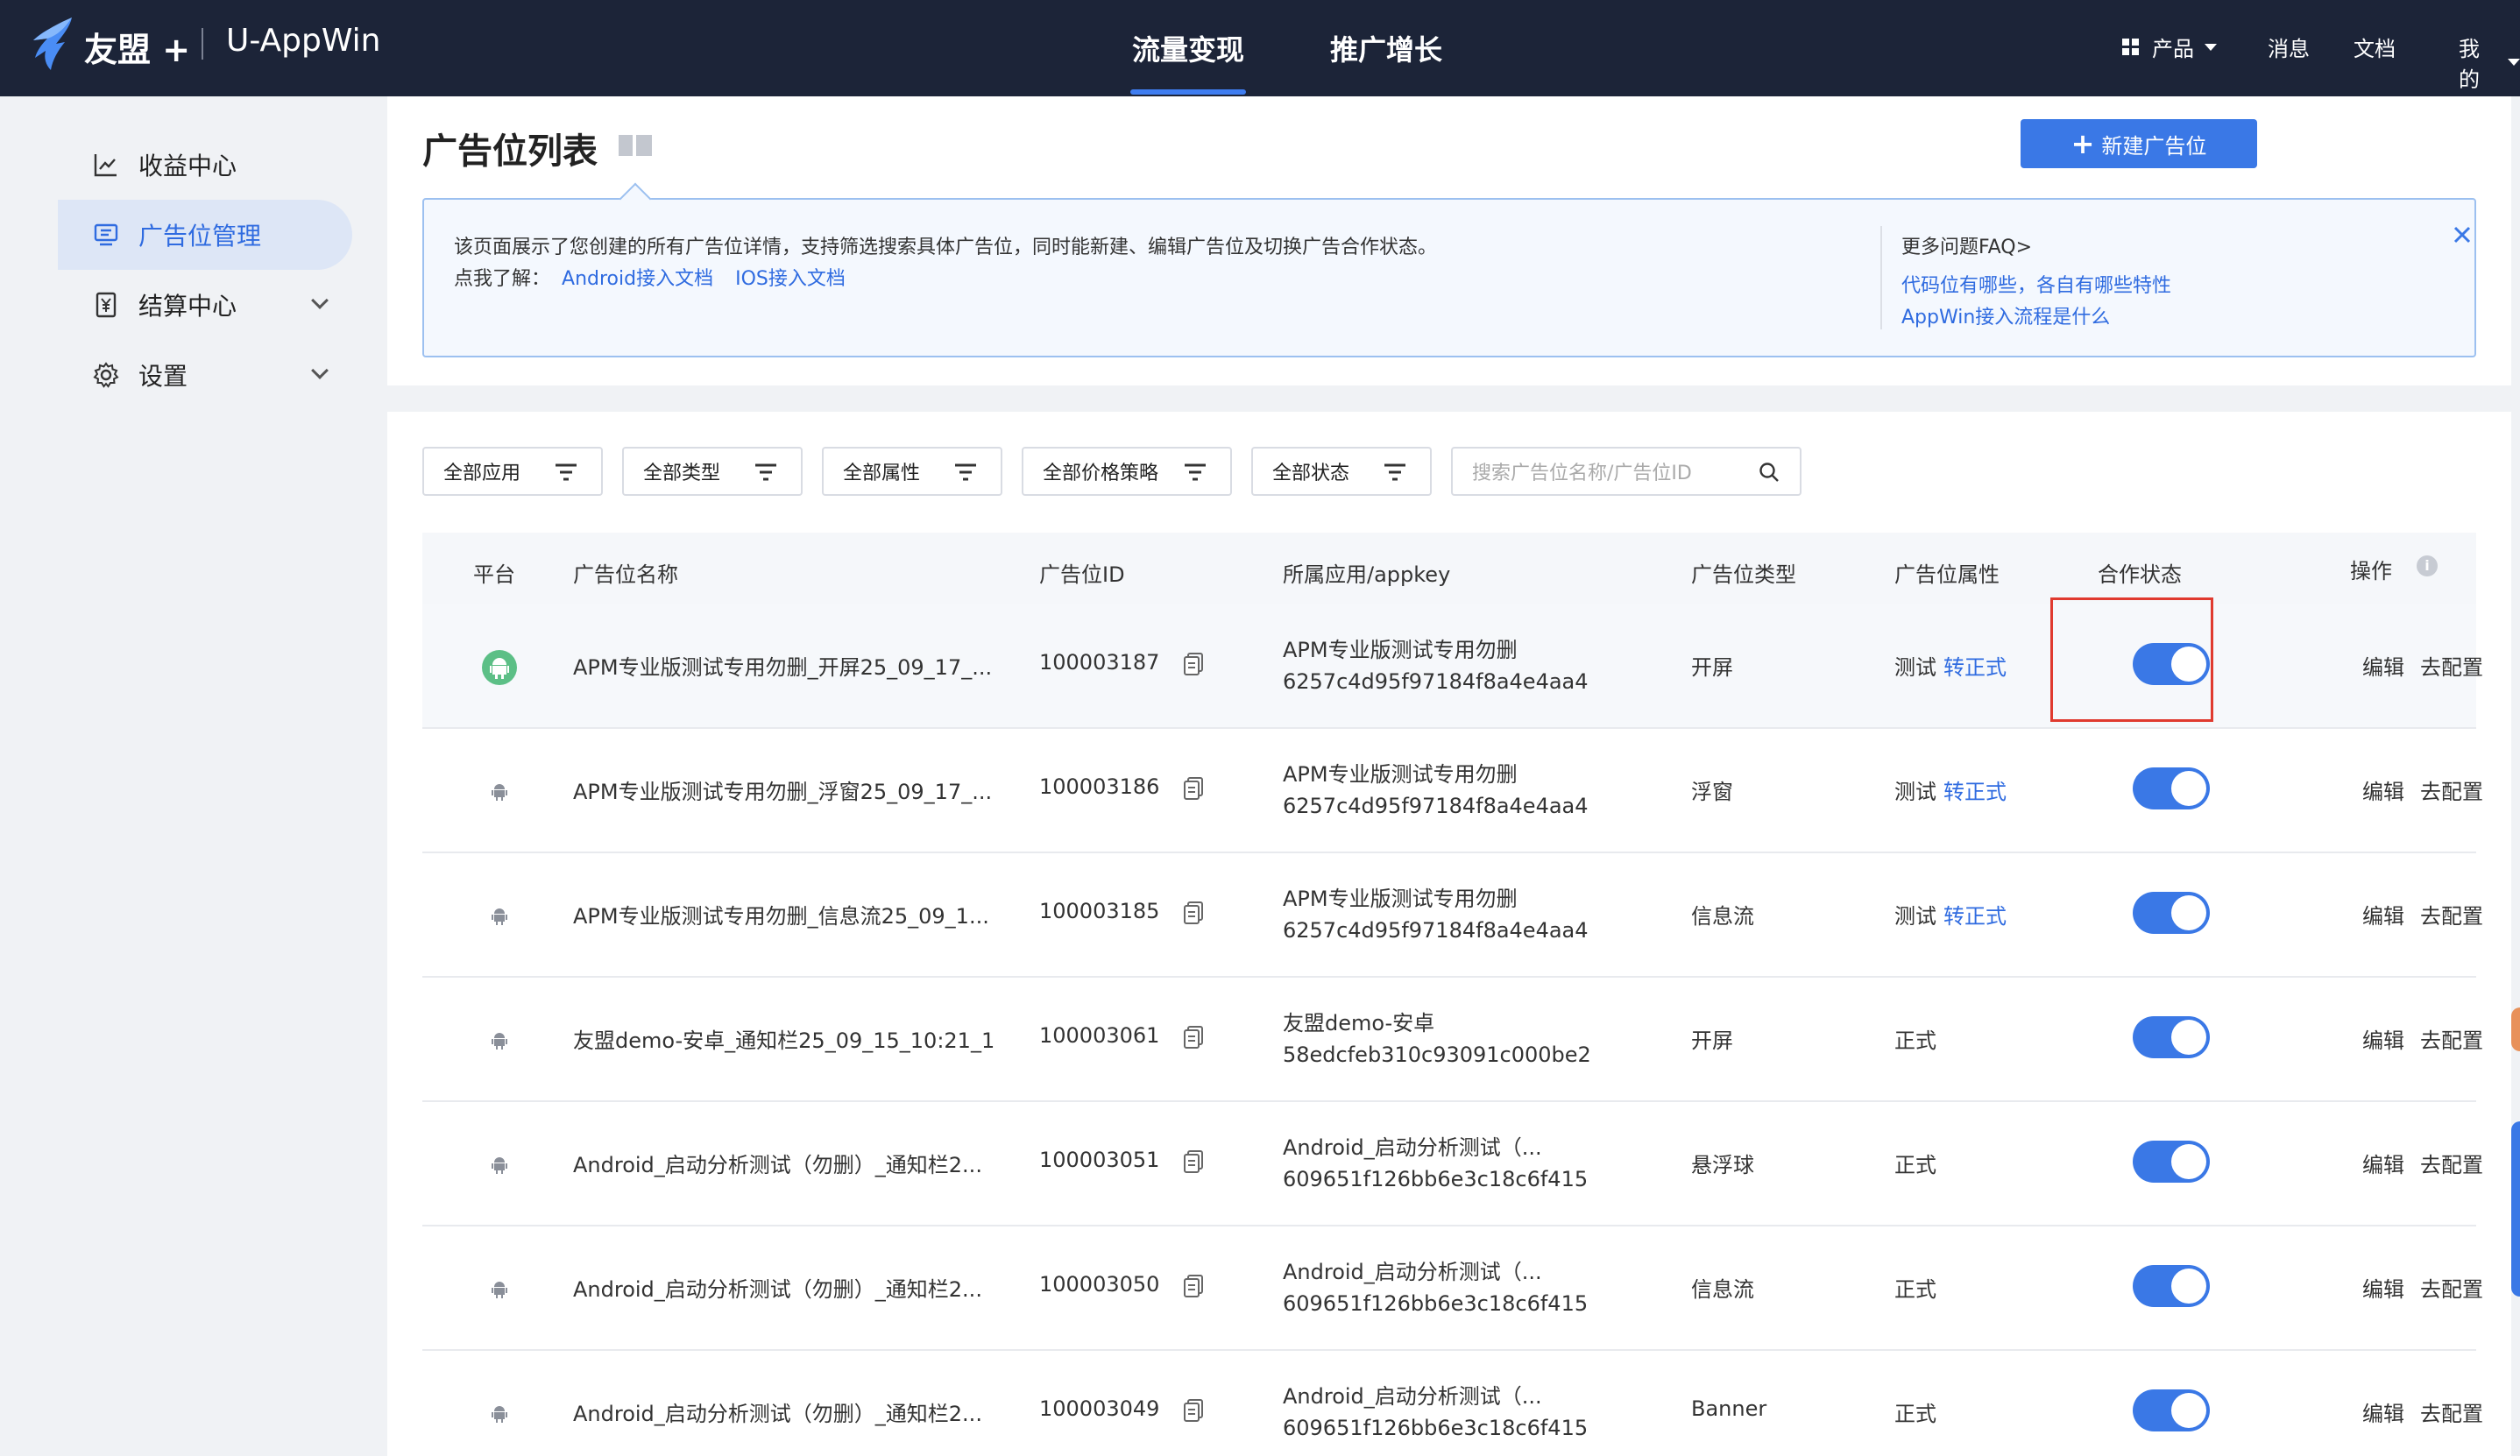 Image resolution: width=2520 pixels, height=1456 pixels. I want to click on header-name: 广告位名称, so click(625, 574).